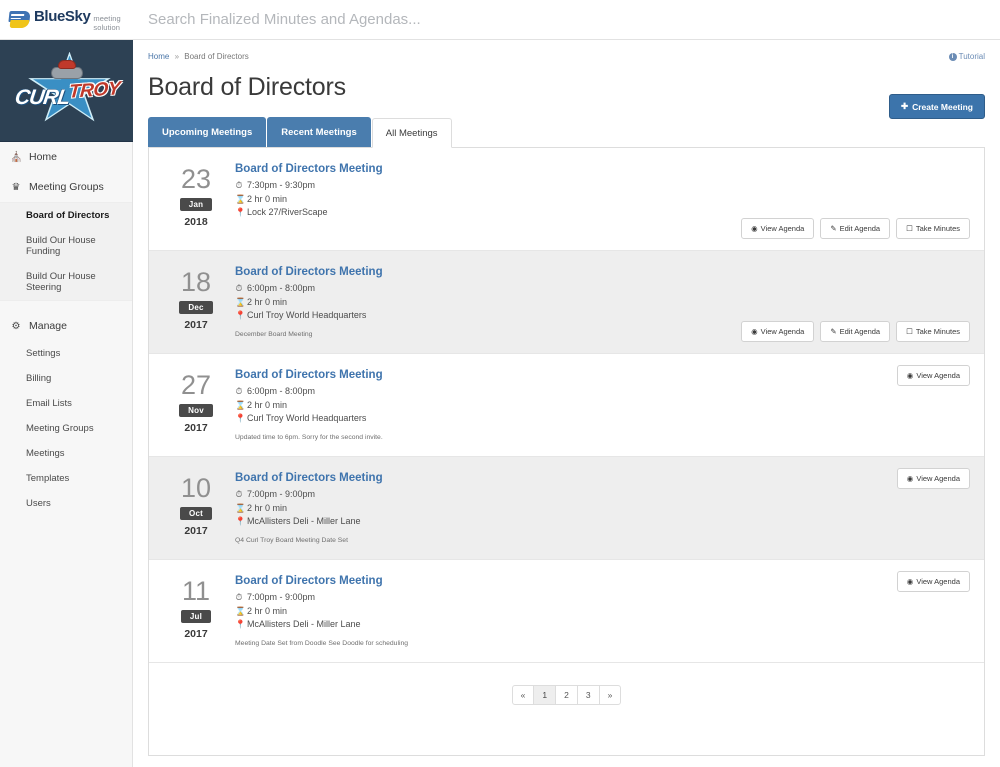  What do you see at coordinates (240, 624) in the screenshot?
I see `map-pin-icon: 📍` at bounding box center [240, 624].